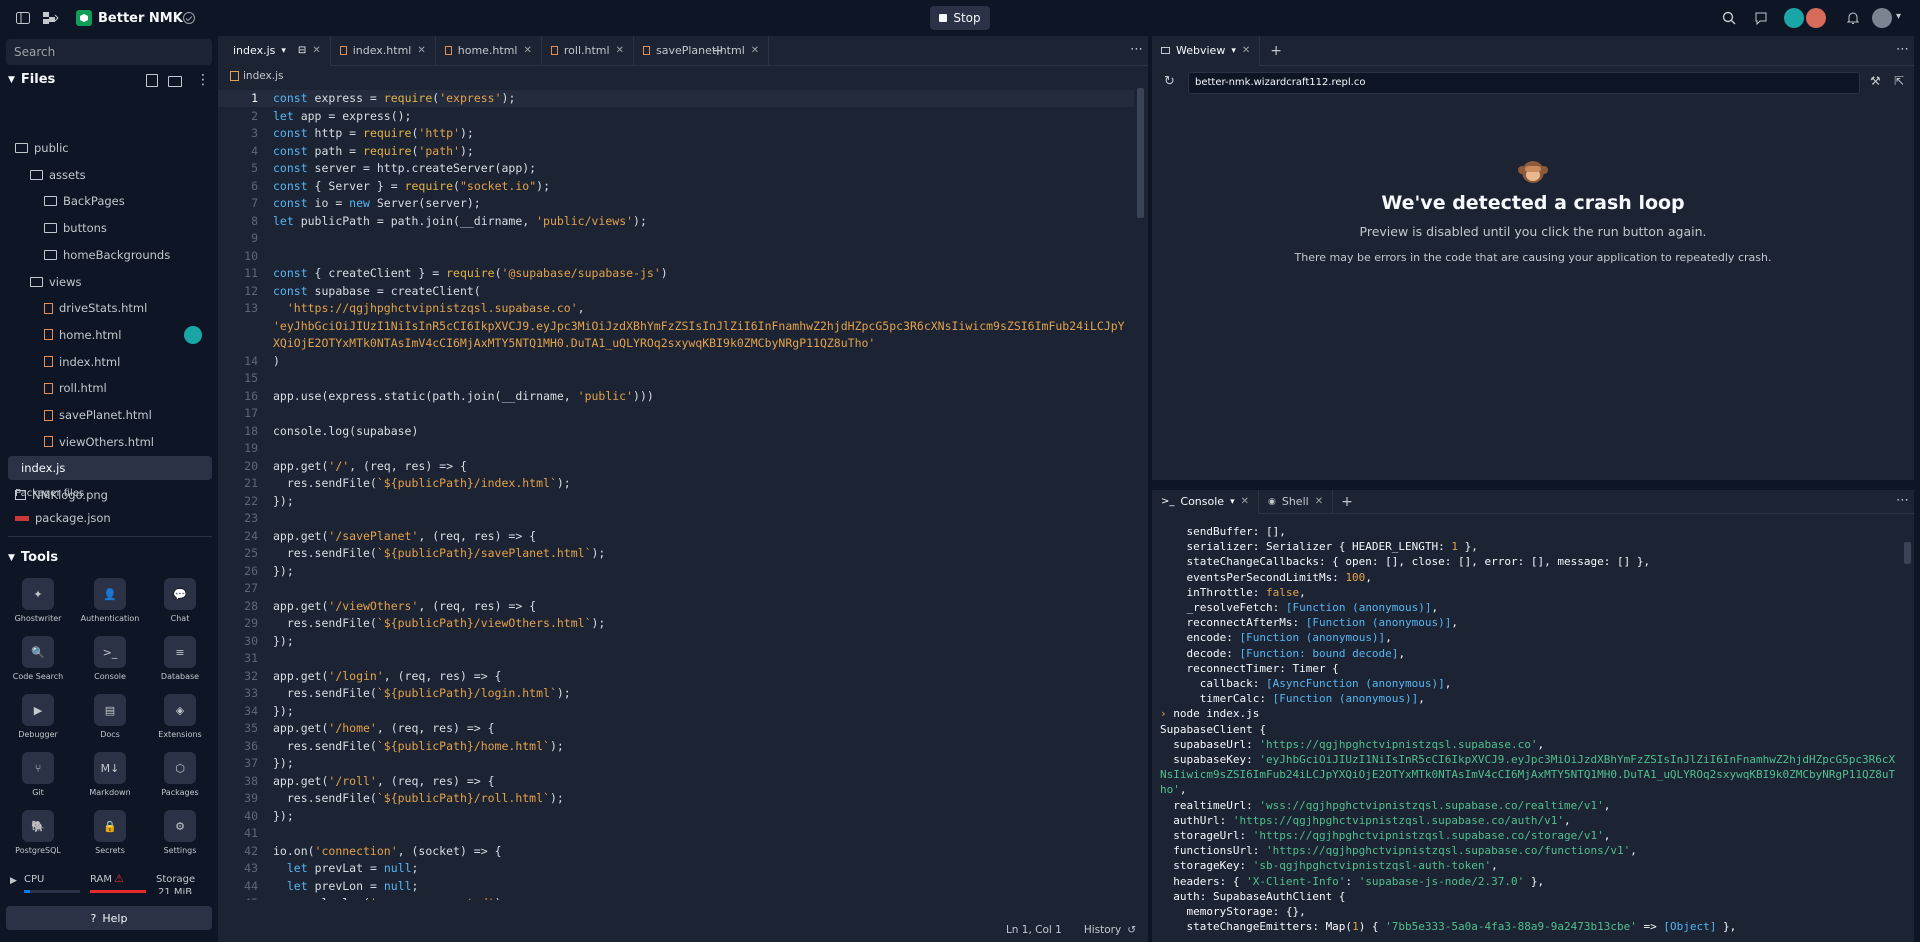 The width and height of the screenshot is (1920, 942). I want to click on history-button: History ↺, so click(1110, 930).